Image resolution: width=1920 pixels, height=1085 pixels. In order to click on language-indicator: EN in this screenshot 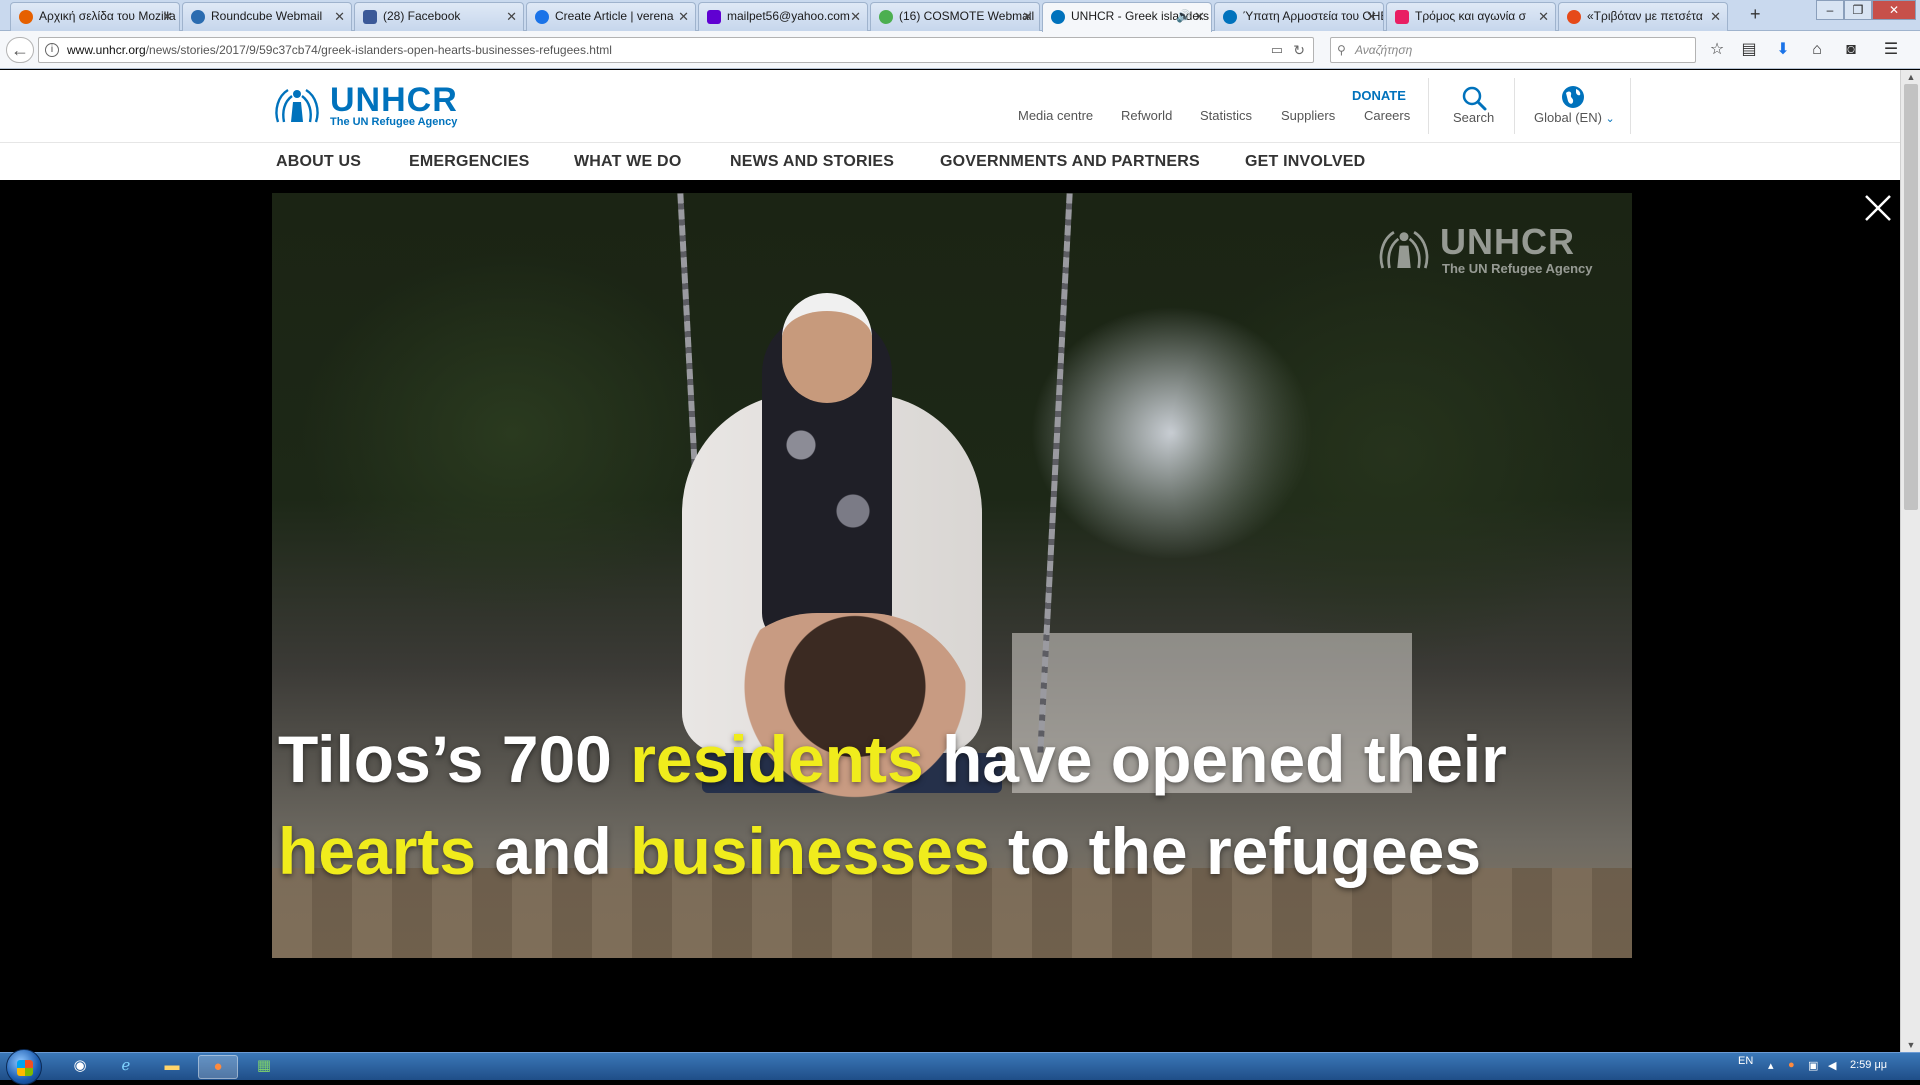, I will do `click(1745, 1061)`.